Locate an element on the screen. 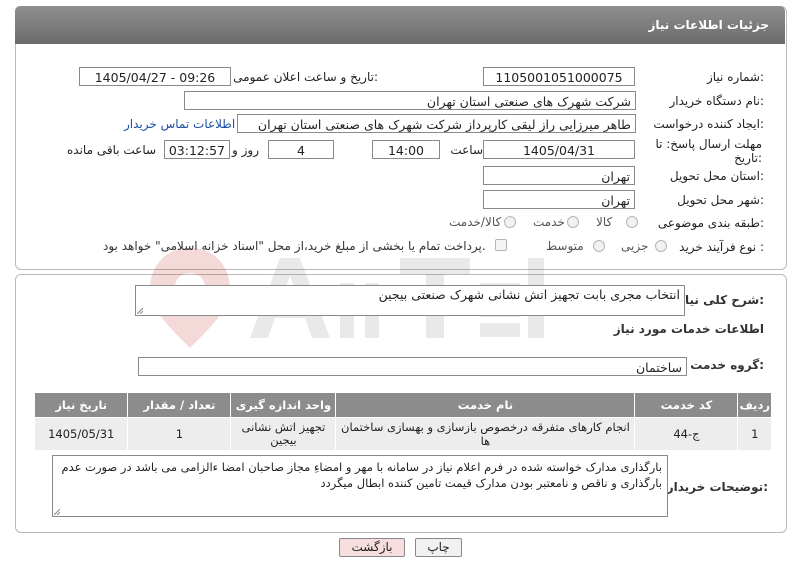 The image size is (788, 574). remaining-days-field: 4 is located at coordinates (301, 149).